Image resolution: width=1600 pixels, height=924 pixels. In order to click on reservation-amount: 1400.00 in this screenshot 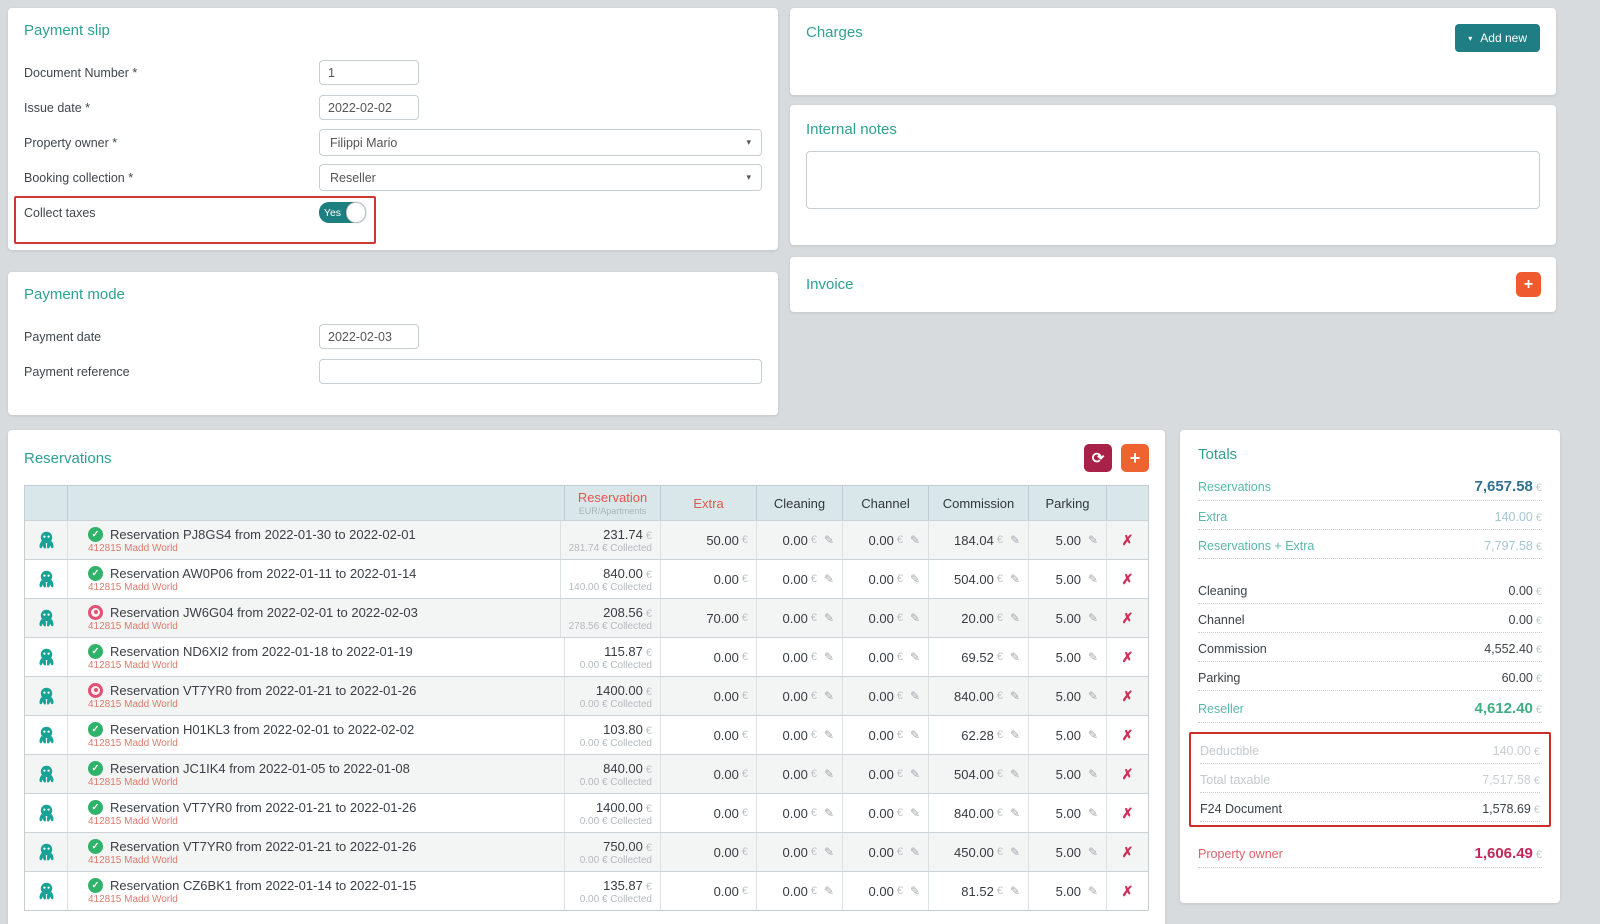, I will do `click(619, 807)`.